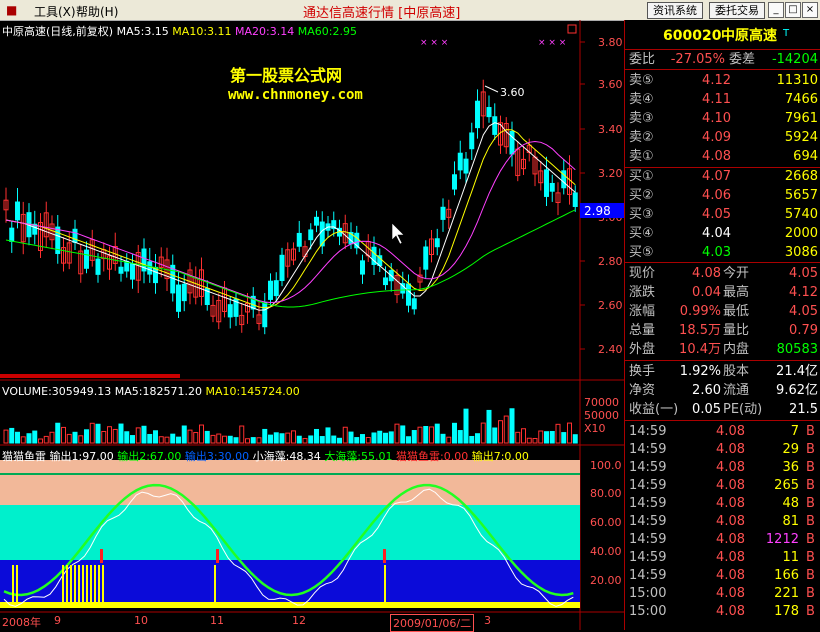 The width and height of the screenshot is (820, 632). Describe the element at coordinates (722, 539) in the screenshot. I see `tick-row: 14:59 4.08 1212 B` at that location.